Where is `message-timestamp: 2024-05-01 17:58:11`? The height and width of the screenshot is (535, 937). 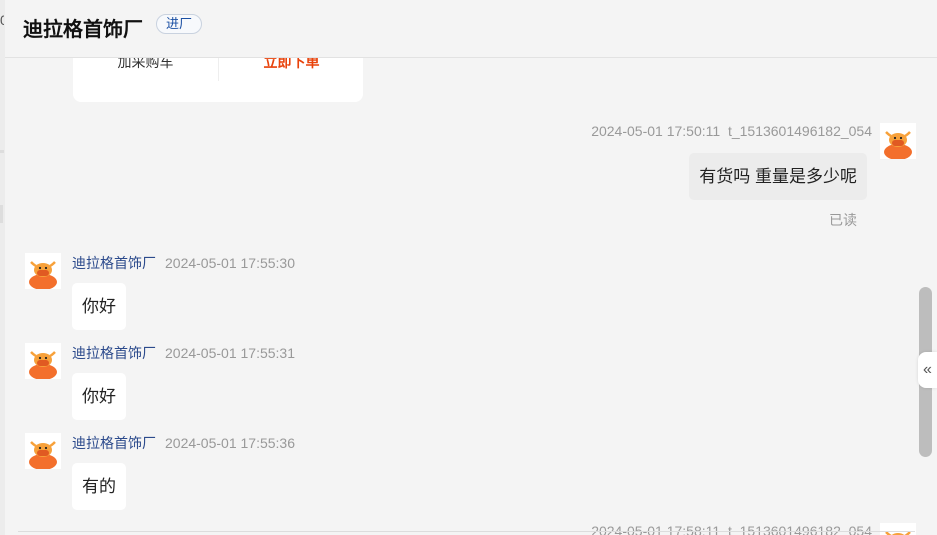 message-timestamp: 2024-05-01 17:58:11 is located at coordinates (656, 529).